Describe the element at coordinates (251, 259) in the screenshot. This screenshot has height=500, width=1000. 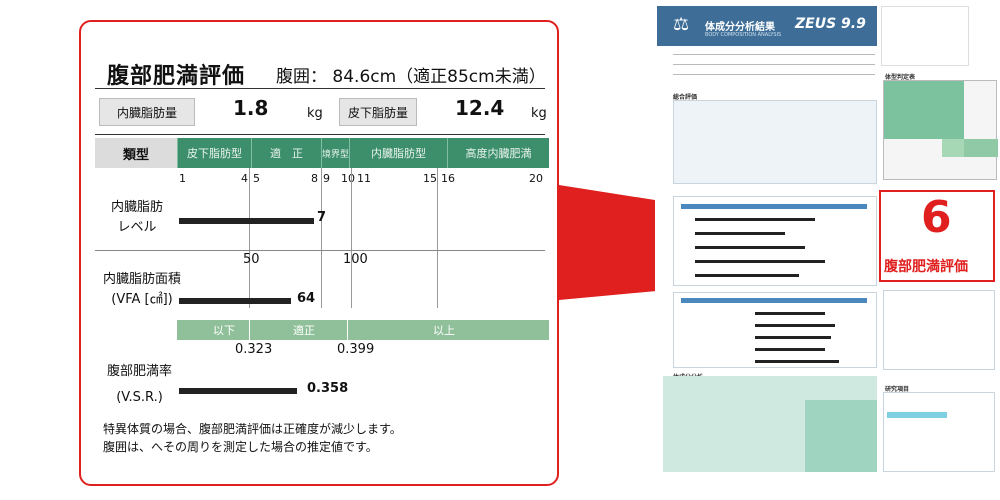
I see `vfa-tick-50: 50` at that location.